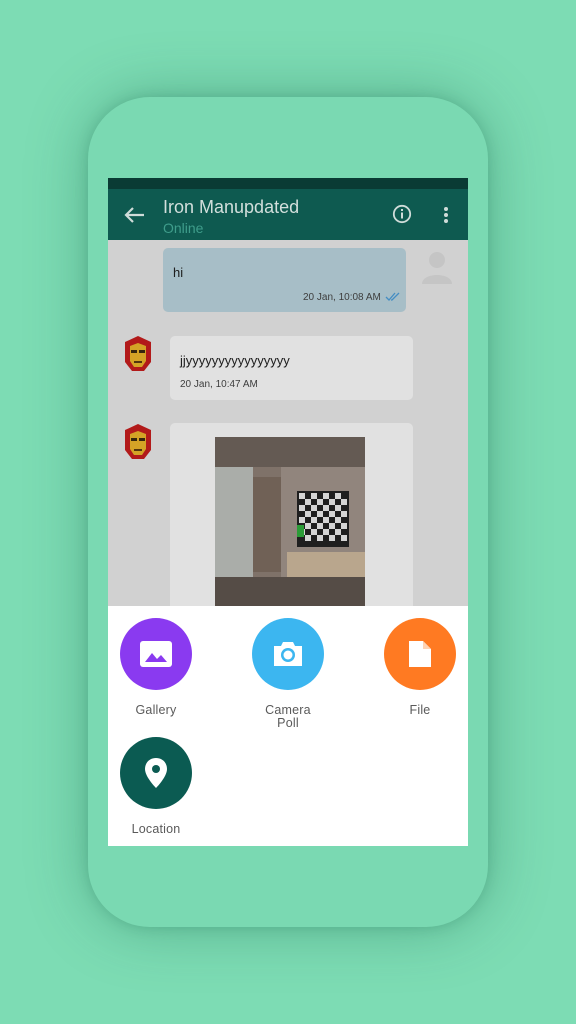  Describe the element at coordinates (342, 297) in the screenshot. I see `message-time: 20 Jan, 10:08 AM` at that location.